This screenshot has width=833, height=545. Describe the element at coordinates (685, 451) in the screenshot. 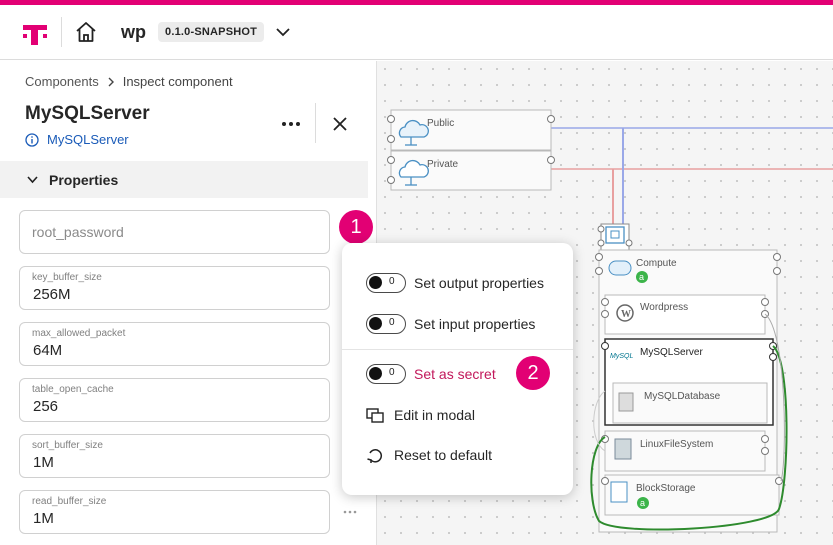

I see `linuxfilesystem-node: LinuxFileSystem` at that location.